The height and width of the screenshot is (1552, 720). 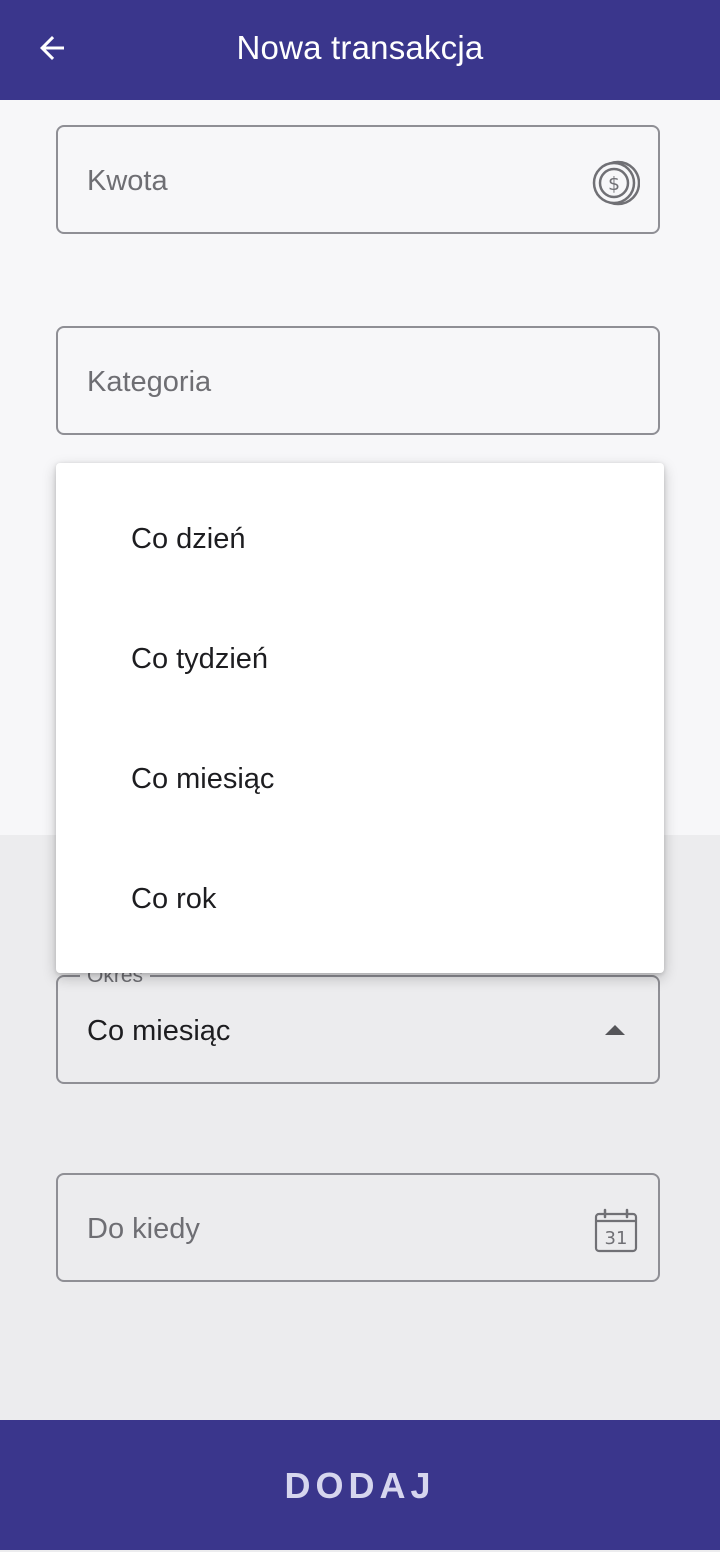 What do you see at coordinates (358, 179) in the screenshot?
I see `amount-field: Kwota $` at bounding box center [358, 179].